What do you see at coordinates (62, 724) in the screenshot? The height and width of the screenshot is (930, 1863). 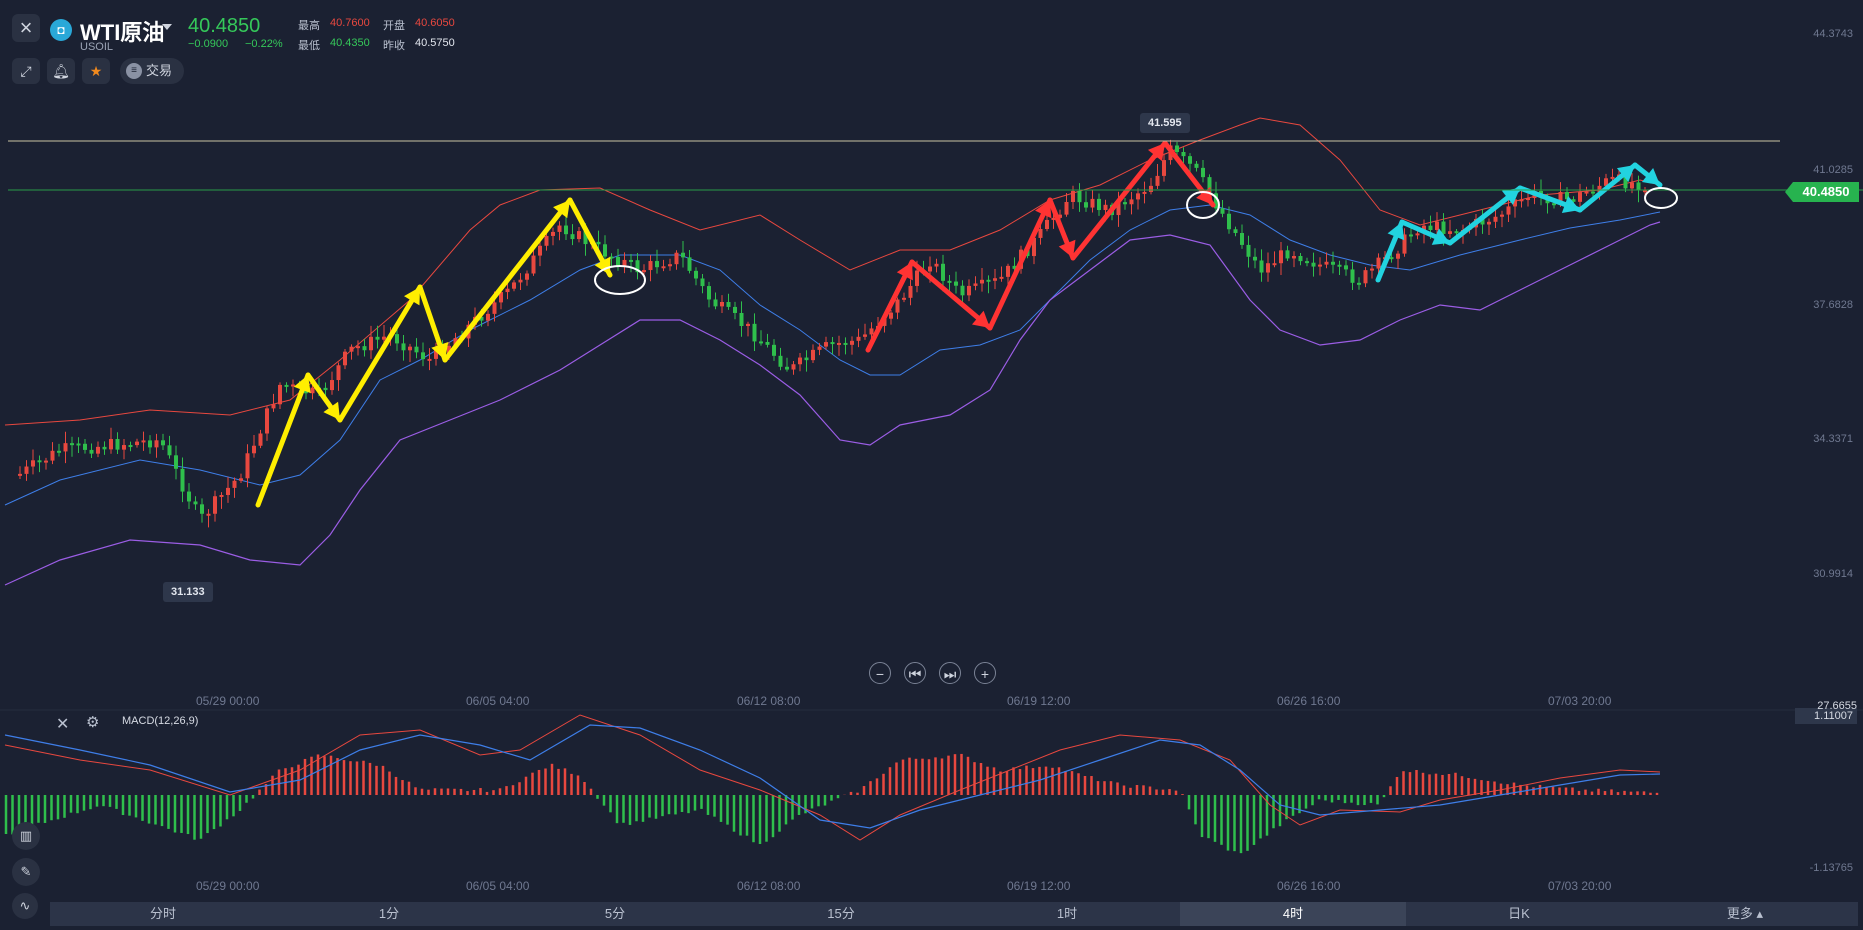 I see `close-indicator-icon: ✕` at bounding box center [62, 724].